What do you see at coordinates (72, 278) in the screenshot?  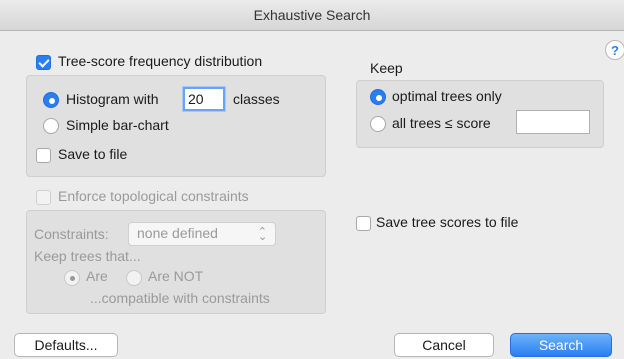 I see `are-radio` at bounding box center [72, 278].